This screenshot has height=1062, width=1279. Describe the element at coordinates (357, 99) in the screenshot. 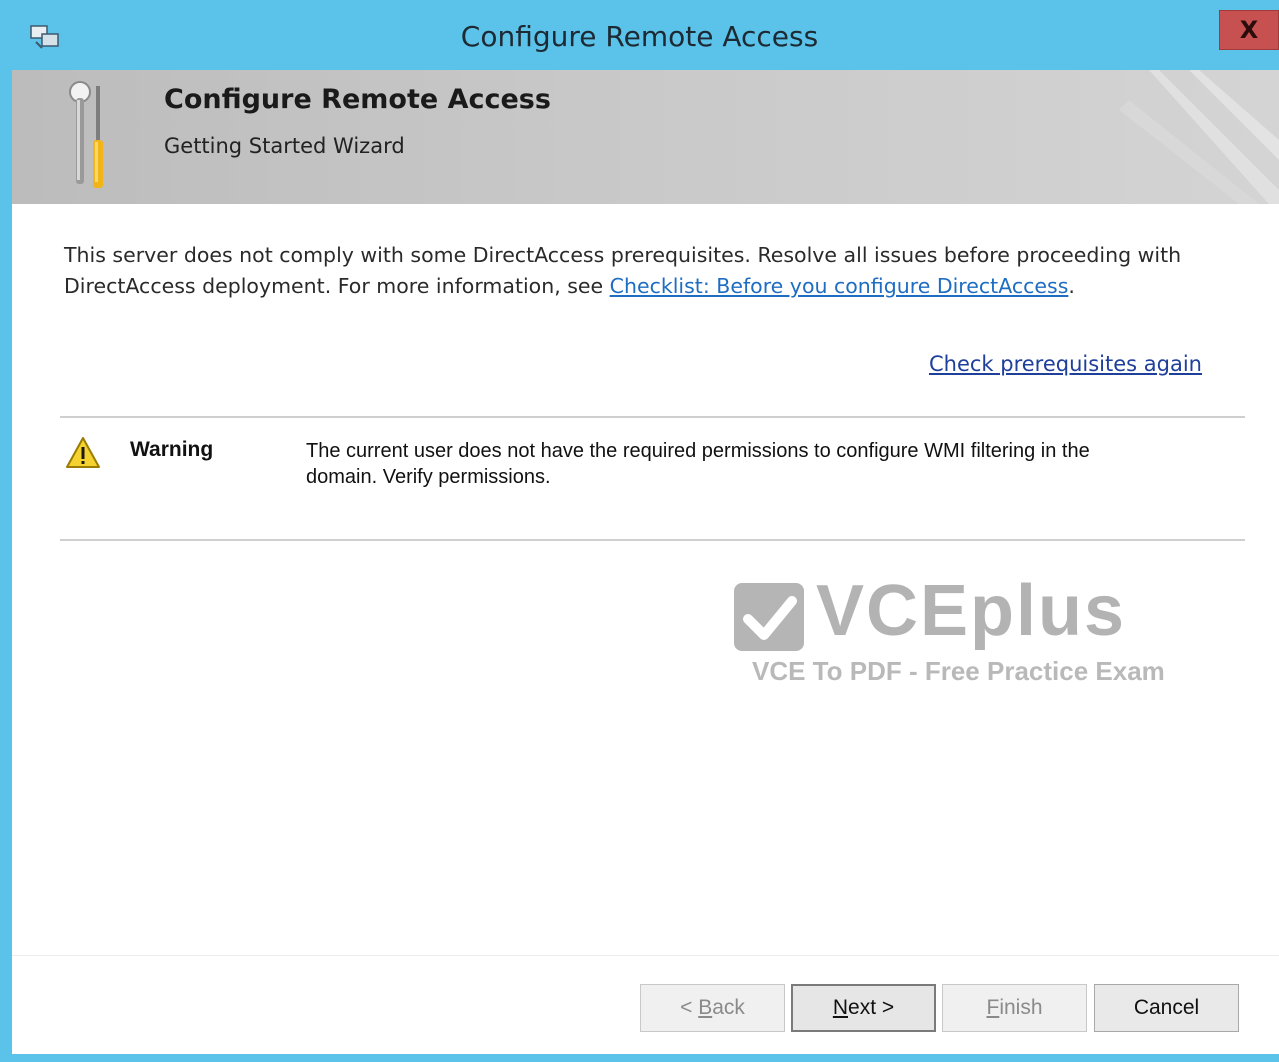

I see `wizard-title: Configure Remote Access` at that location.